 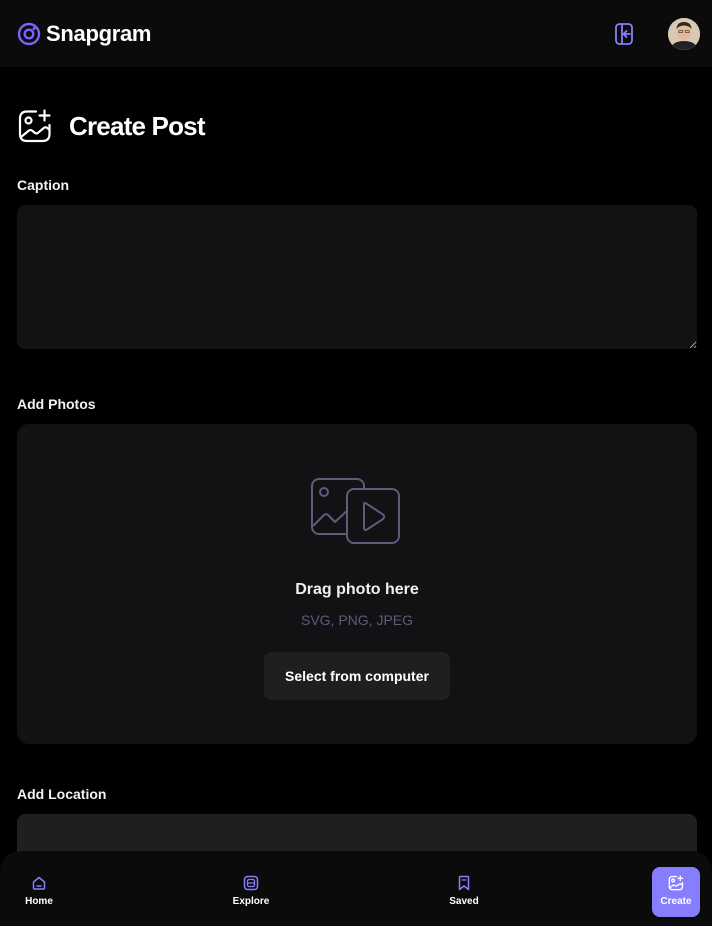 What do you see at coordinates (357, 126) in the screenshot?
I see `page-header: Create Post` at bounding box center [357, 126].